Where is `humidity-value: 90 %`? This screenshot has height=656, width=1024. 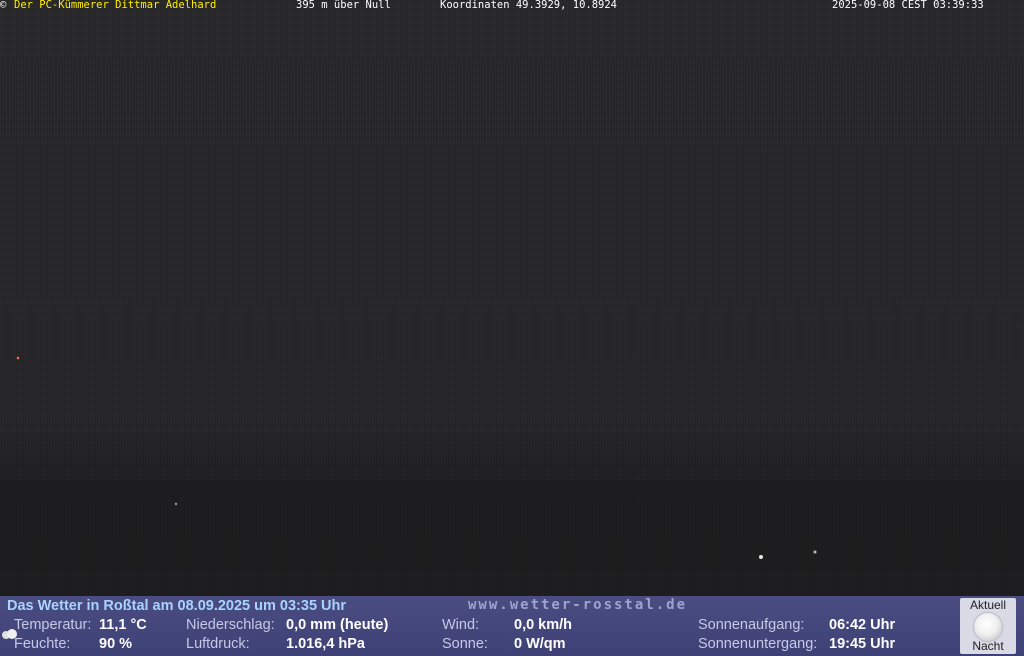
humidity-value: 90 % is located at coordinates (116, 644).